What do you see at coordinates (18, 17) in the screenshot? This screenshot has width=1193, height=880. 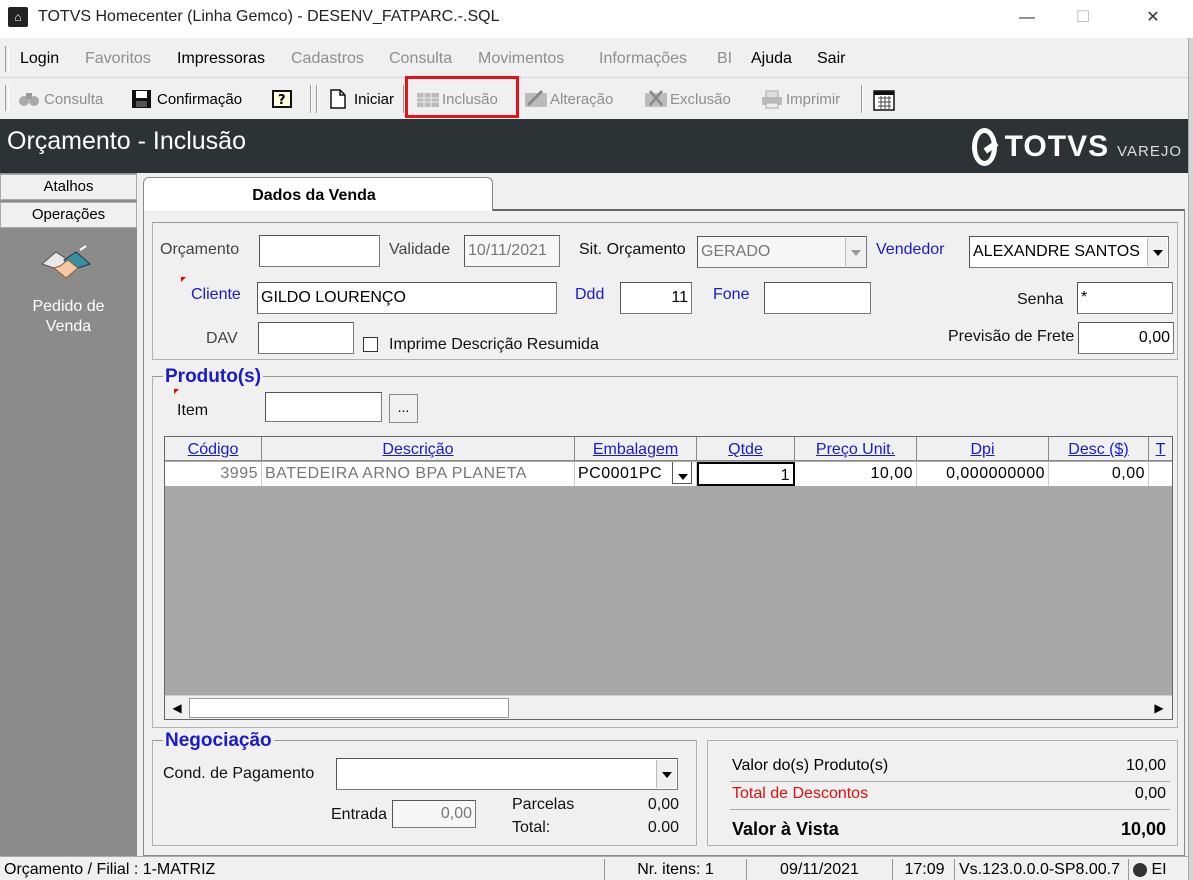 I see `app-icon: ⌂` at bounding box center [18, 17].